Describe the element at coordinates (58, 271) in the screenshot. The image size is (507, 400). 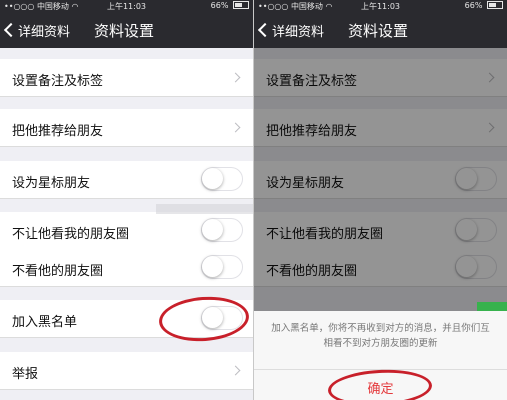
I see `row-label: 不看他的朋友圈` at that location.